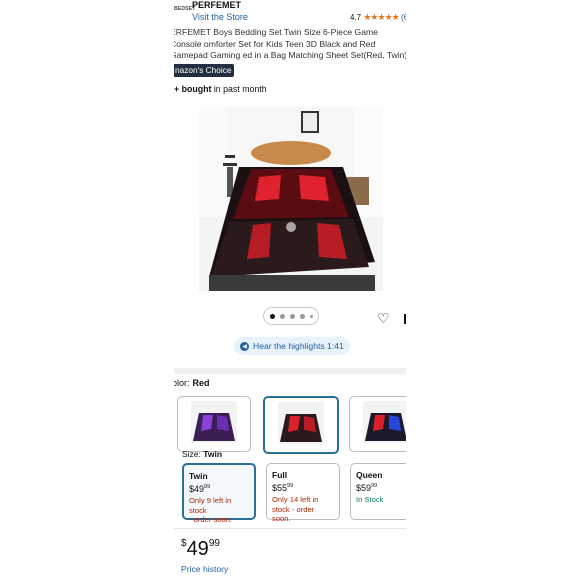  Describe the element at coordinates (295, 499) in the screenshot. I see `stock-line-1: Only 14 left in` at that location.